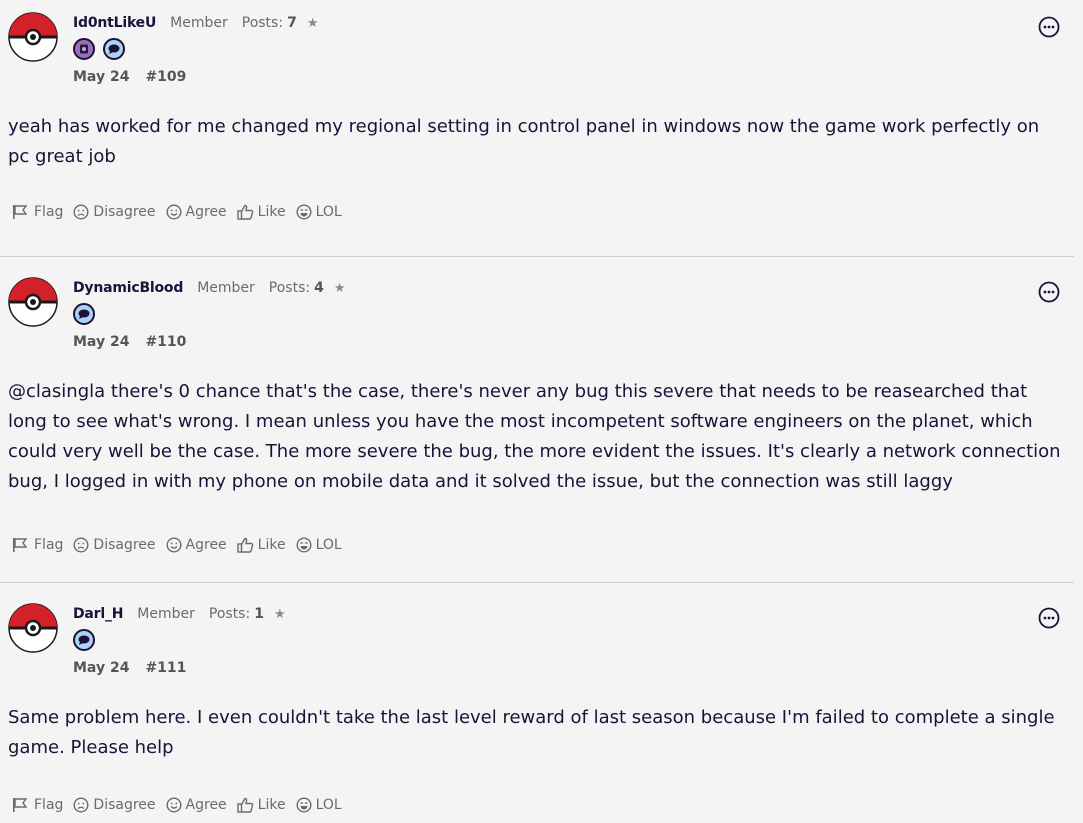  Describe the element at coordinates (319, 288) in the screenshot. I see `posts-count: 4` at that location.